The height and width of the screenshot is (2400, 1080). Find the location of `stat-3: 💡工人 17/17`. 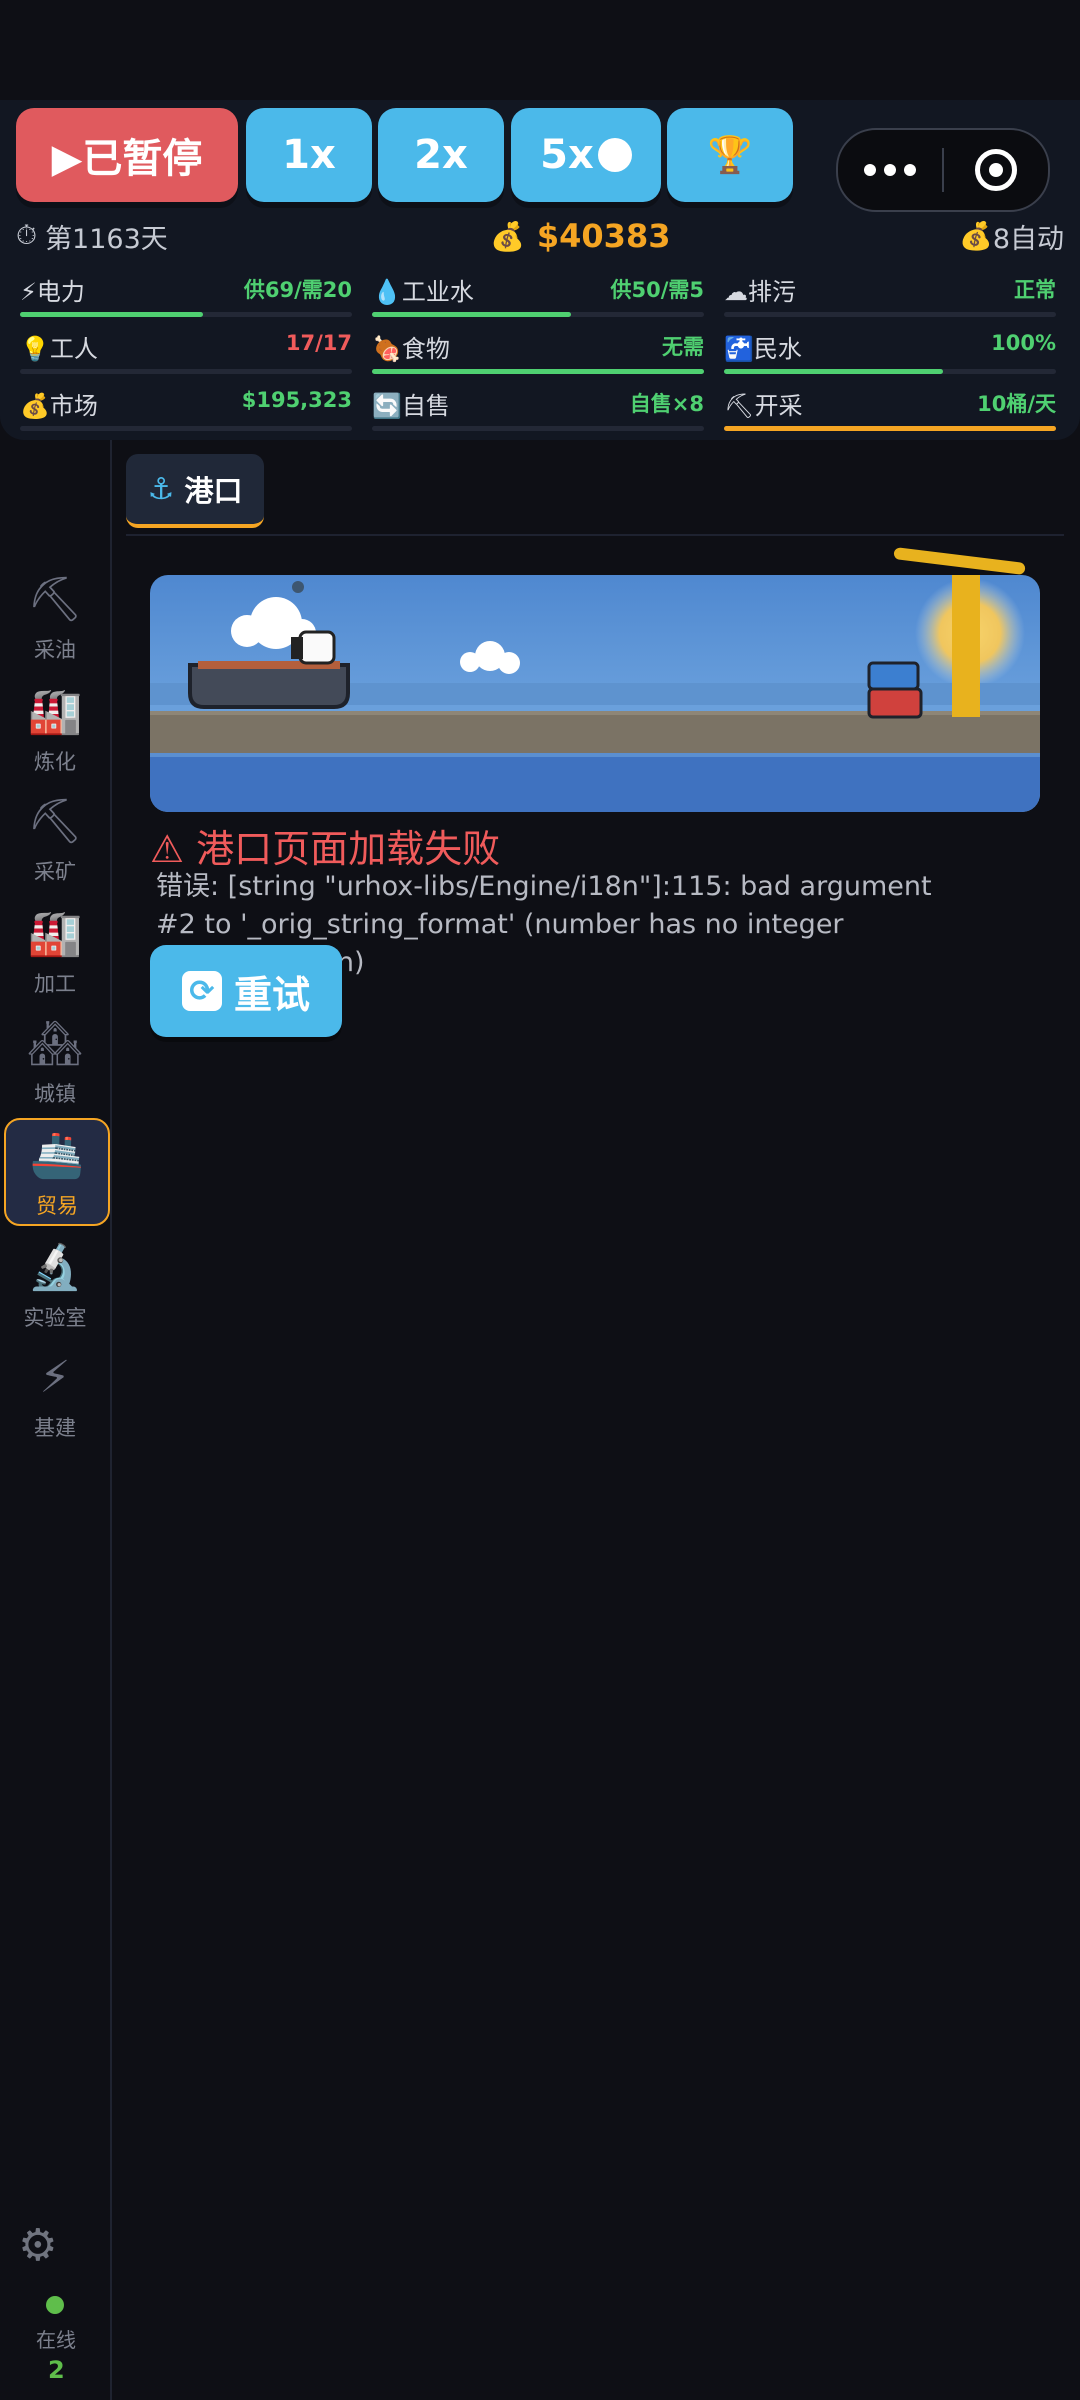

stat-3: 💡工人 17/17 is located at coordinates (186, 357).